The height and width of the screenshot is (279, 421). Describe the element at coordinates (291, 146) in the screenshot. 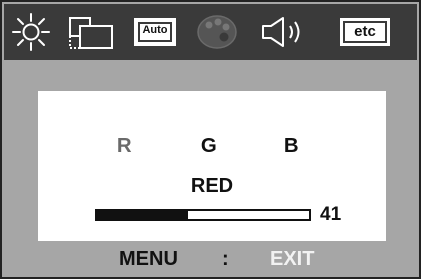

I see `channel-b: B` at that location.